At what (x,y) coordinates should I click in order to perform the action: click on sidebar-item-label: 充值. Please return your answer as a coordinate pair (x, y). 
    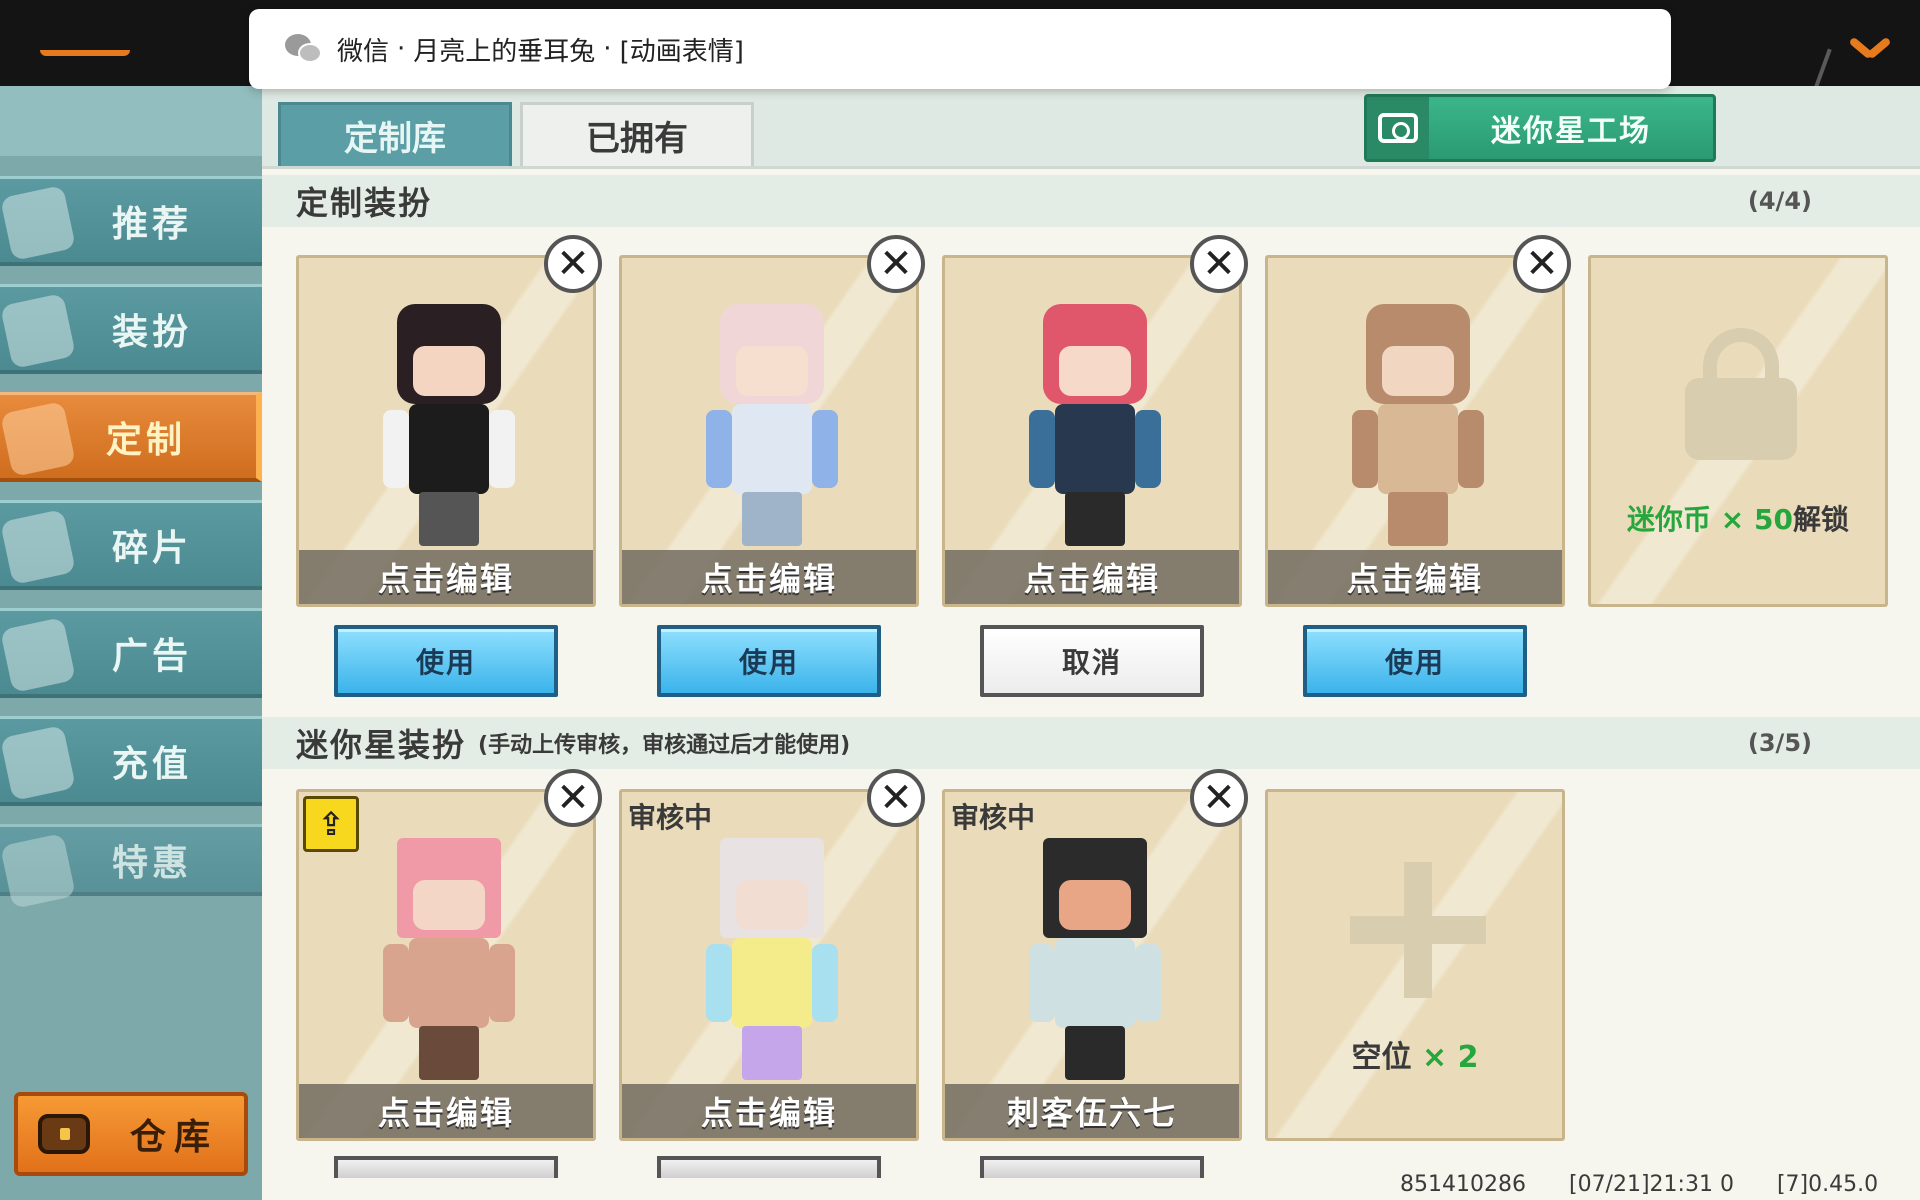
    Looking at the image, I should click on (151, 764).